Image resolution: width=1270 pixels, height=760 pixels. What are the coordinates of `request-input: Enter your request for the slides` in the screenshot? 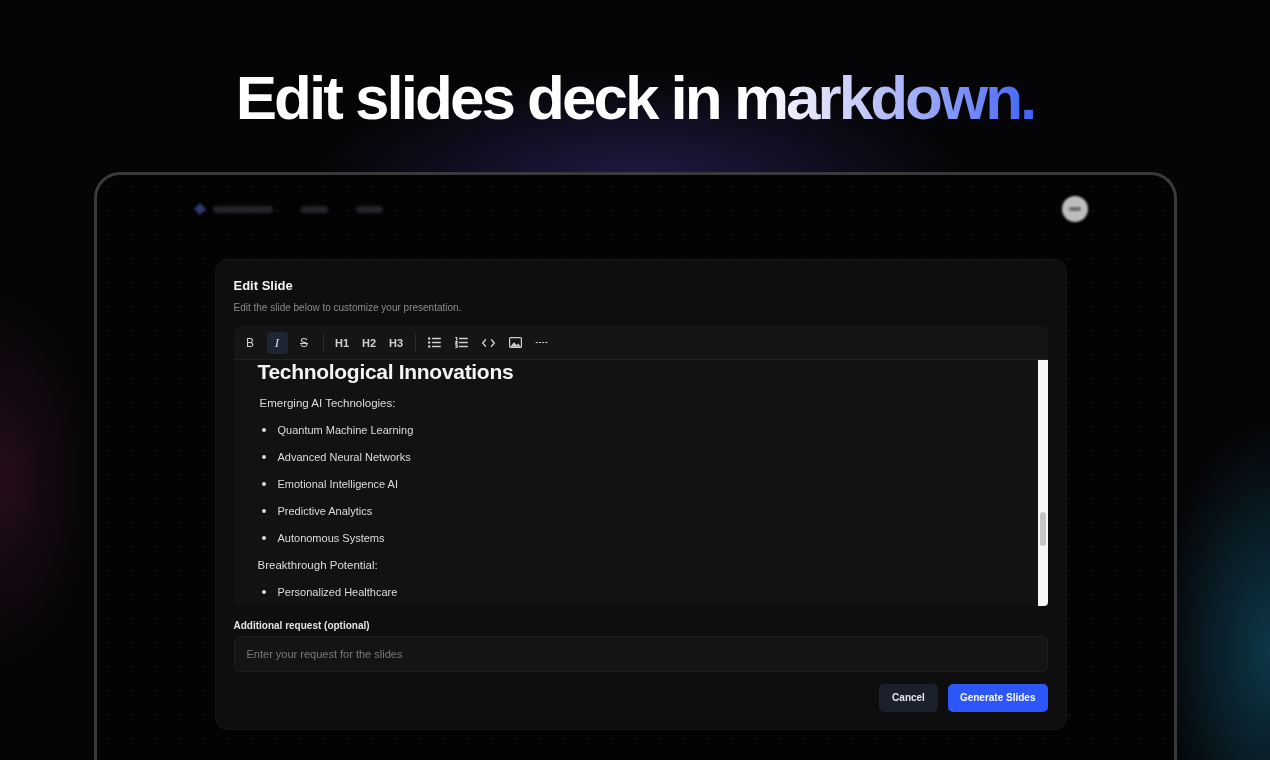 It's located at (640, 654).